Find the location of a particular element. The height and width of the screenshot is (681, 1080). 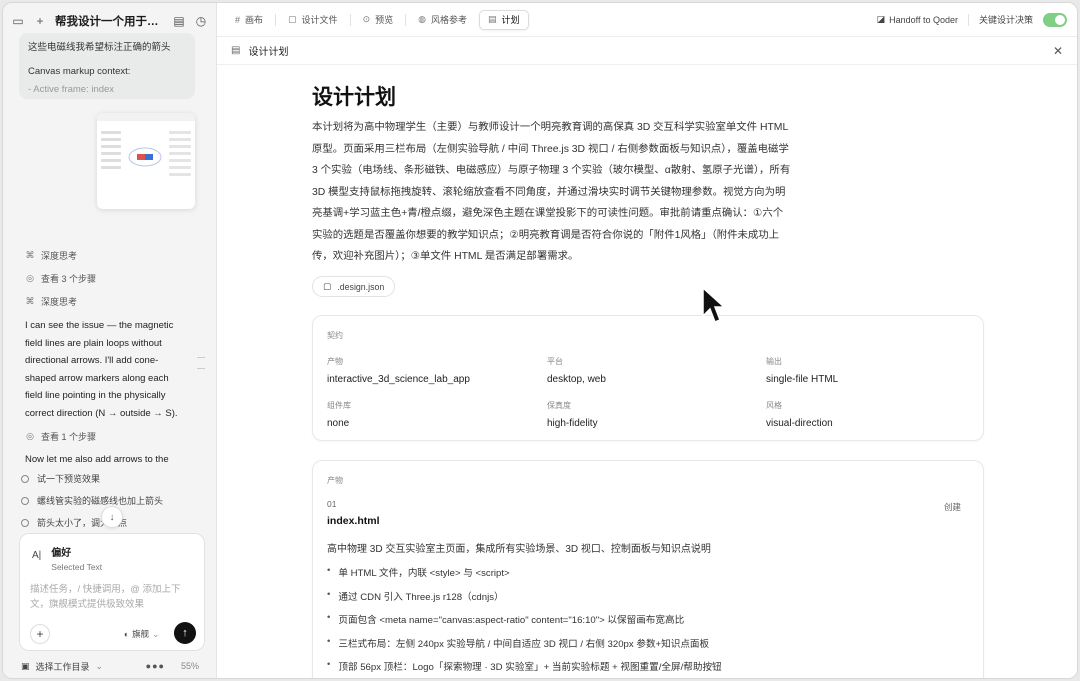

book-icon: ▤ is located at coordinates (179, 21).